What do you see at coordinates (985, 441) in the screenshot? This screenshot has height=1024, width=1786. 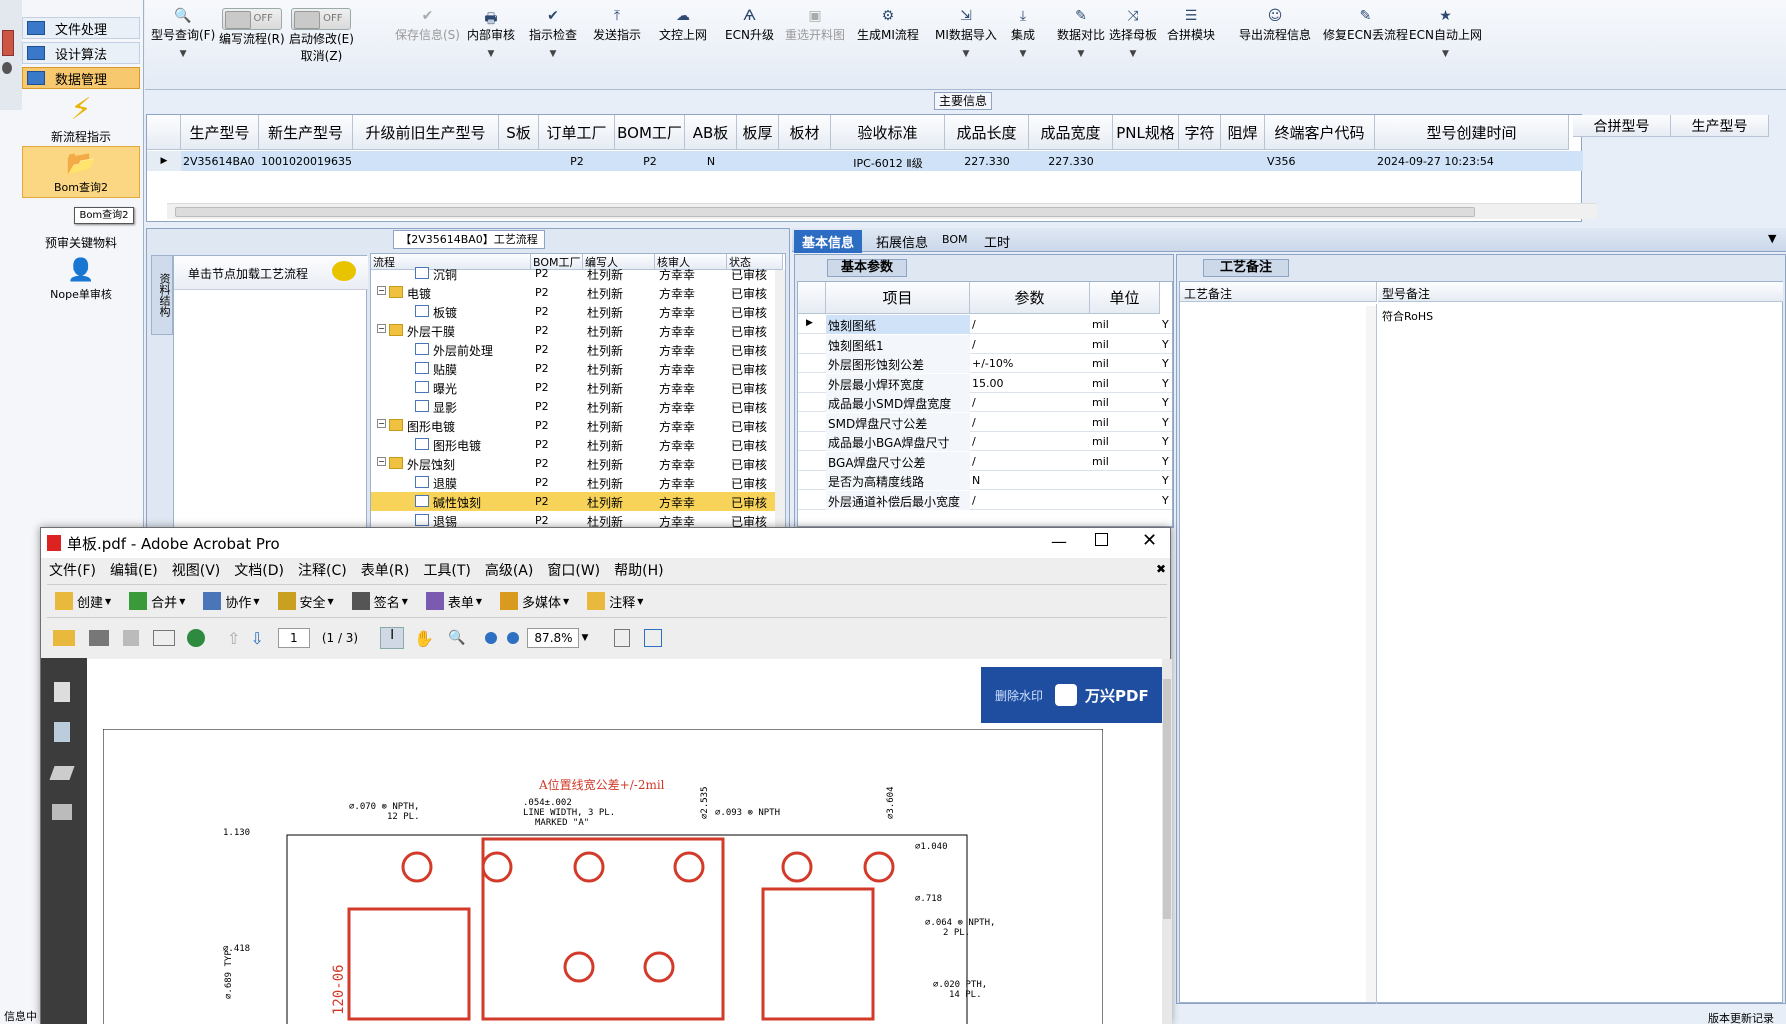 I see `param-row: 成品最小BGA焊盘尺寸 / mil Y` at bounding box center [985, 441].